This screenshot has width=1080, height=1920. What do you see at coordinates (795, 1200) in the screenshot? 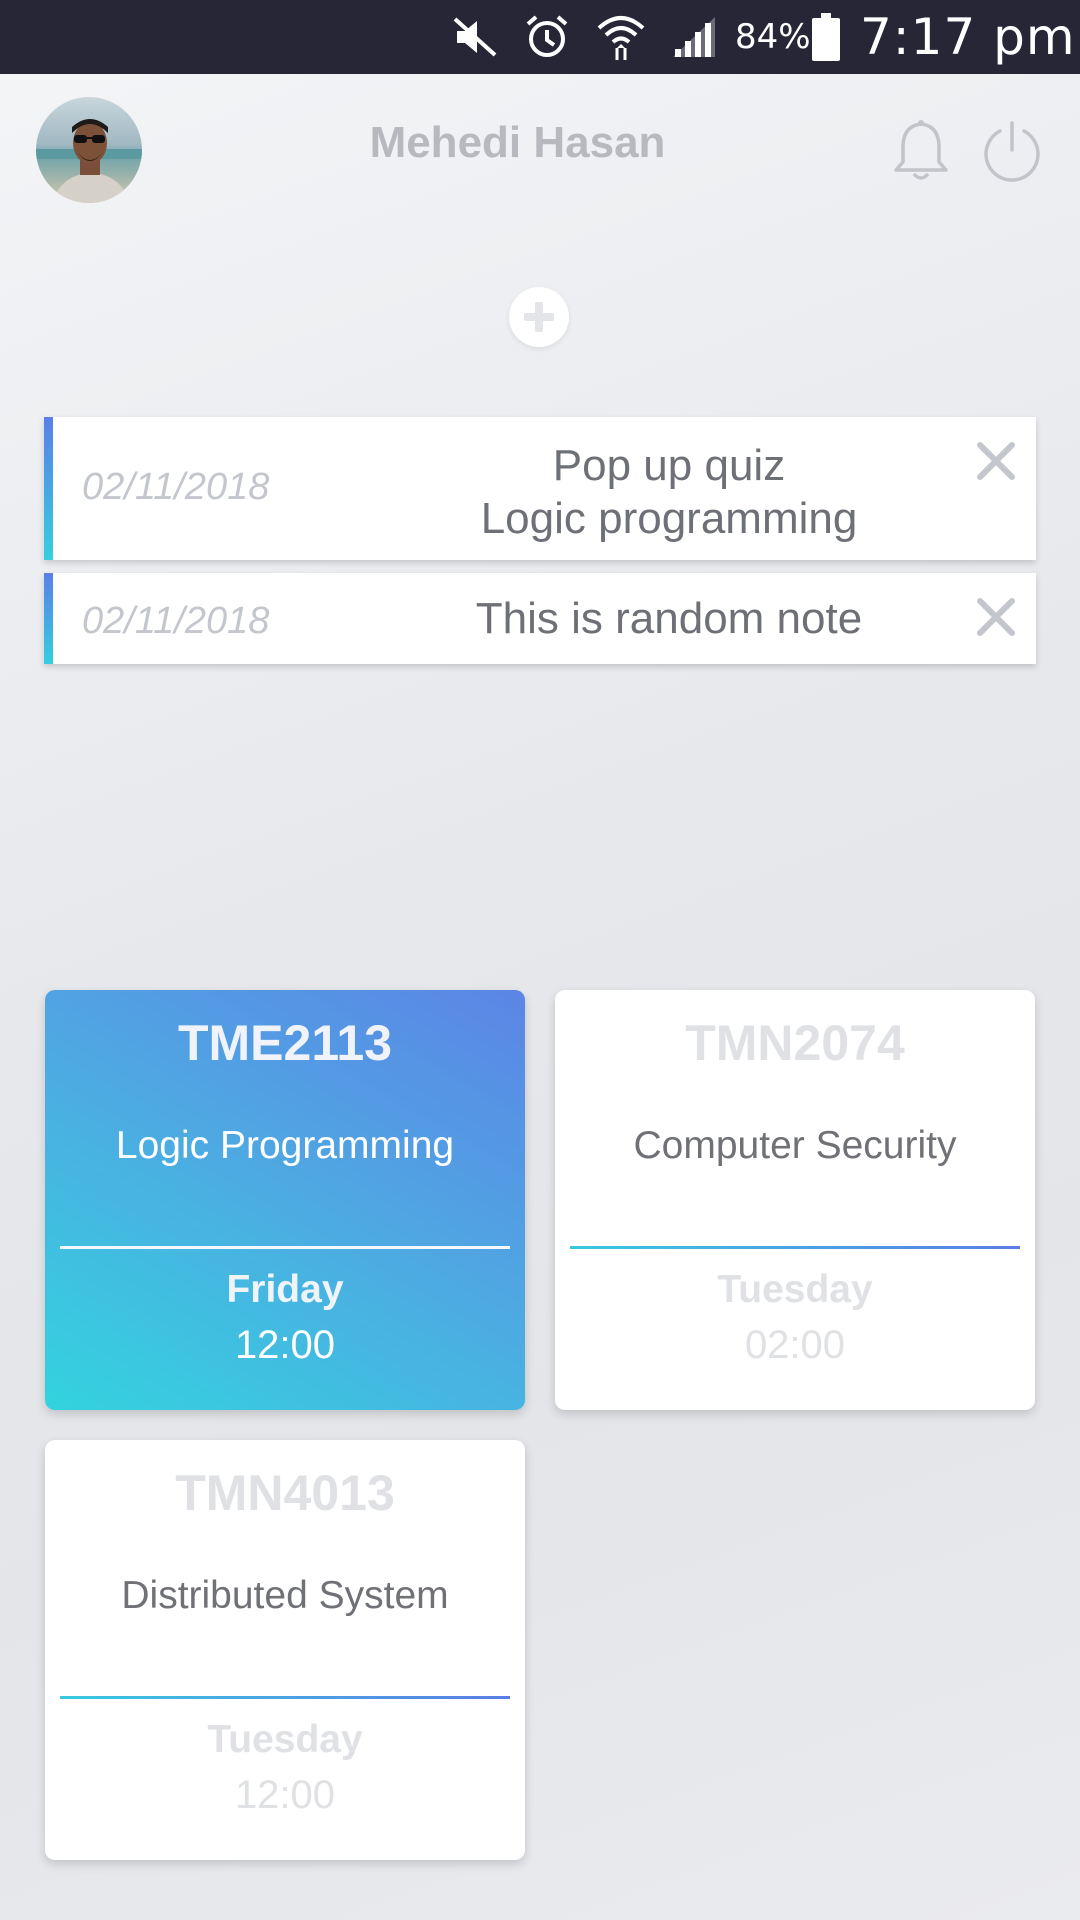
I see `course-card-tmn2074: TMN2074 Computer Security Tuesday 02:00` at bounding box center [795, 1200].